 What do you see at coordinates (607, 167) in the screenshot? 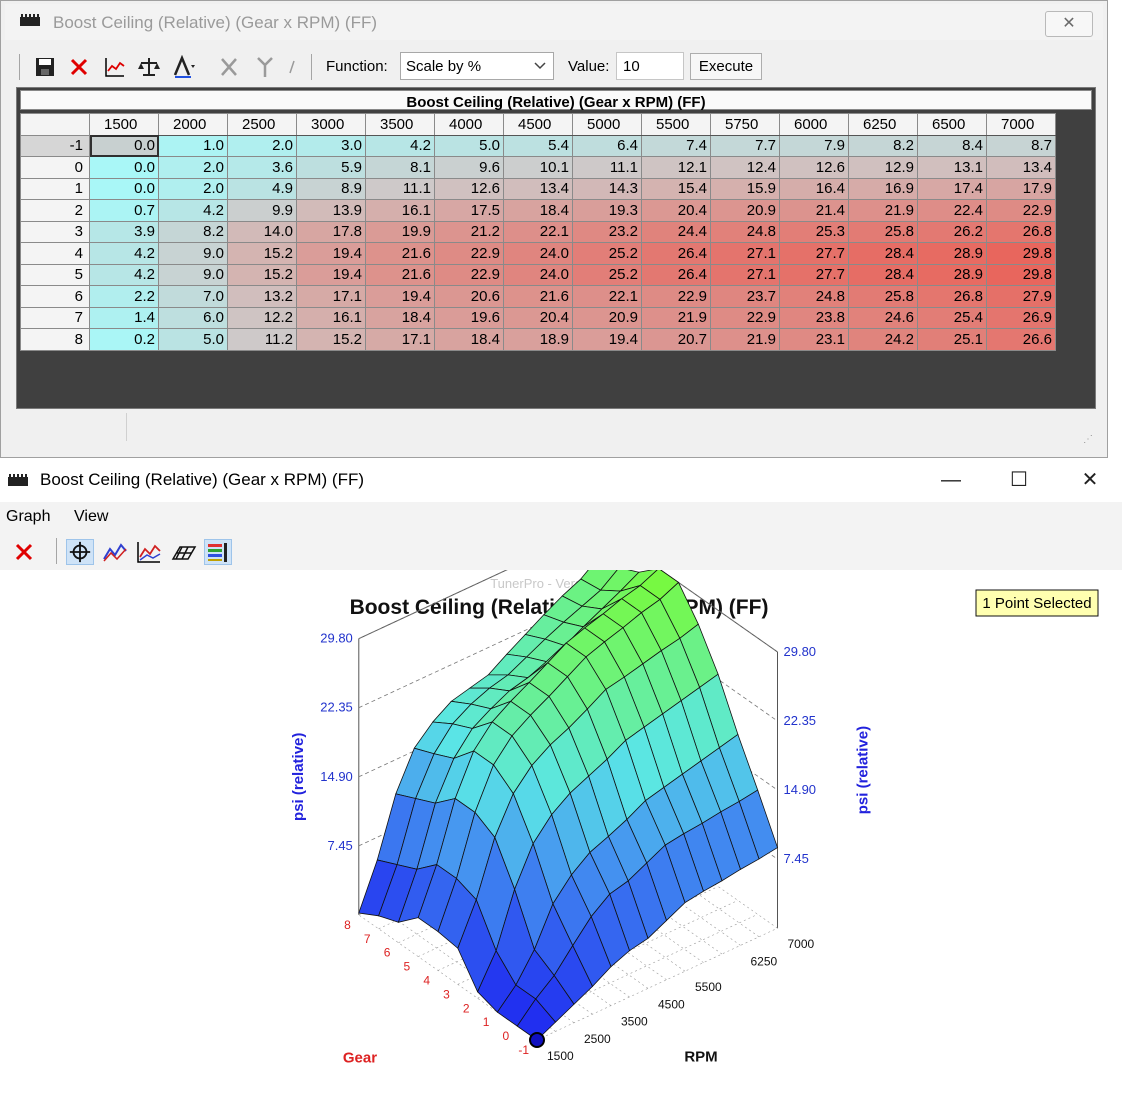
I see `table-cell: 11.1` at bounding box center [607, 167].